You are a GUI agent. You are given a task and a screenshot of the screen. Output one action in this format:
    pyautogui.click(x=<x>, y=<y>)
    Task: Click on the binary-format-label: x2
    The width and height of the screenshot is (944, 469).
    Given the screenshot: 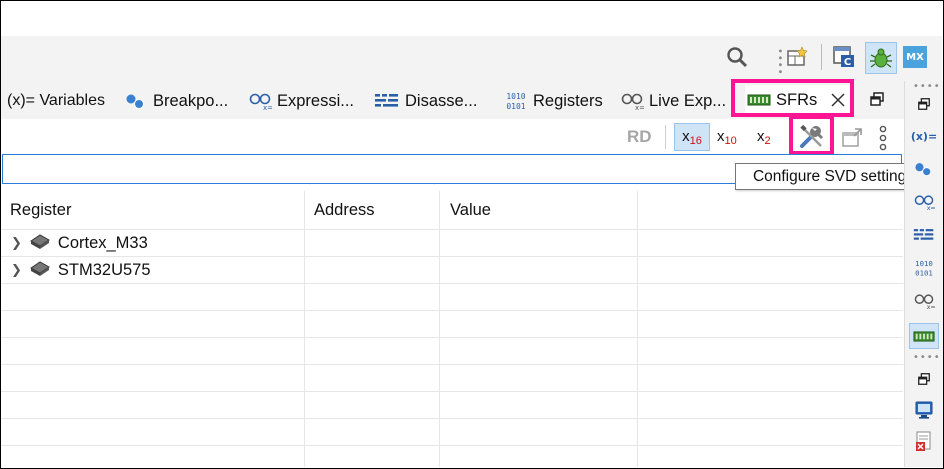 What is the action you would take?
    pyautogui.click(x=764, y=137)
    